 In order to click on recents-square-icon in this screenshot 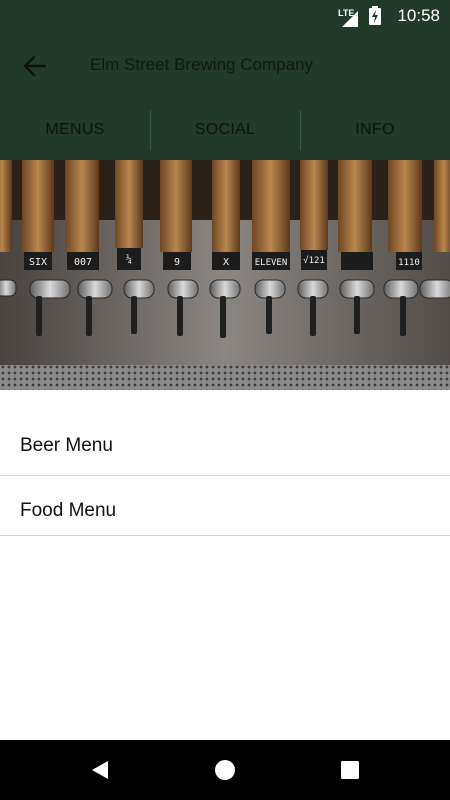, I will do `click(350, 770)`.